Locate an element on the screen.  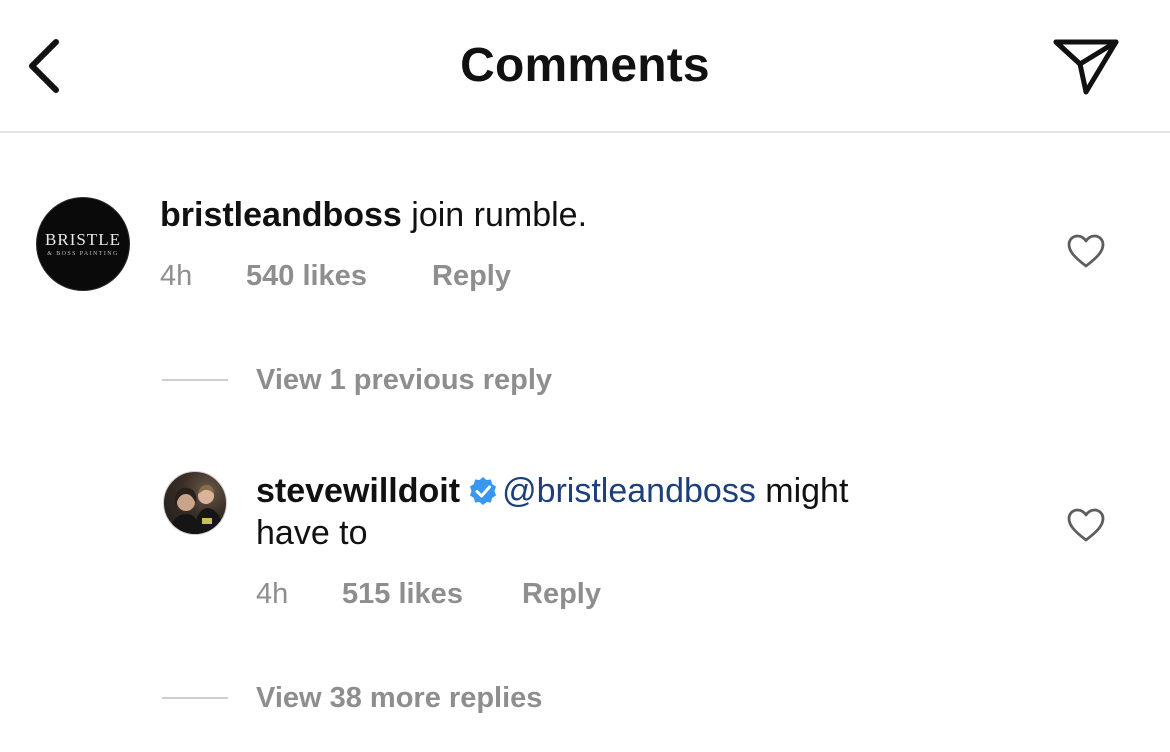
view-more-replies-link: View 38 more replies is located at coordinates (399, 698).